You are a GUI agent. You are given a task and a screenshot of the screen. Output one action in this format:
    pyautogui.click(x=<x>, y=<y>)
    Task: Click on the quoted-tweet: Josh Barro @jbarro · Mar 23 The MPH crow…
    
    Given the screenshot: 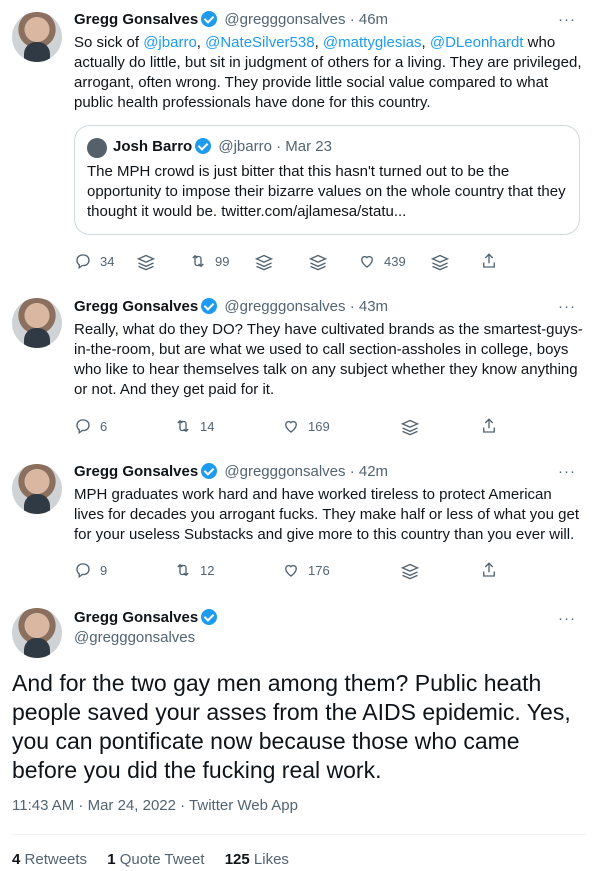 What is the action you would take?
    pyautogui.click(x=327, y=180)
    